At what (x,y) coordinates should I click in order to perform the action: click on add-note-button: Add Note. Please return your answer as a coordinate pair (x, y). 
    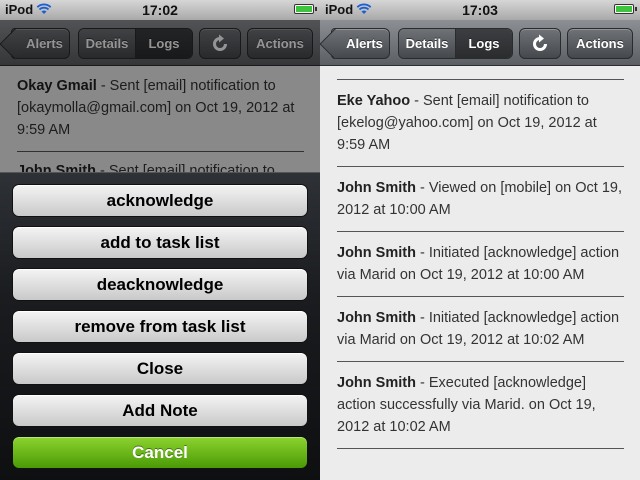
    Looking at the image, I should click on (160, 410).